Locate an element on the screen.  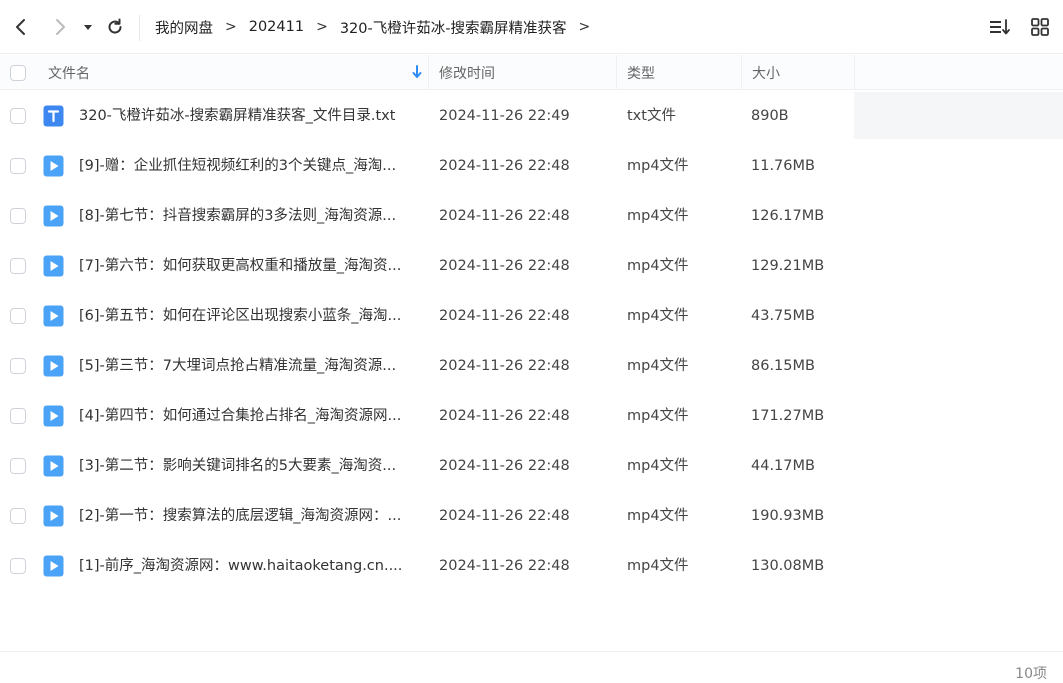
select-all-cell is located at coordinates (18, 72).